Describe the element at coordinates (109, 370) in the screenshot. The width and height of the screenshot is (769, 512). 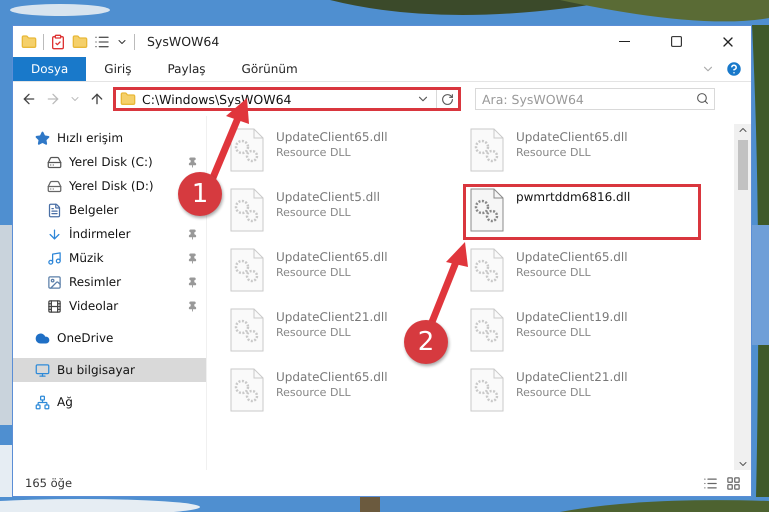
I see `sidebar-item: Bu bilgisayar` at that location.